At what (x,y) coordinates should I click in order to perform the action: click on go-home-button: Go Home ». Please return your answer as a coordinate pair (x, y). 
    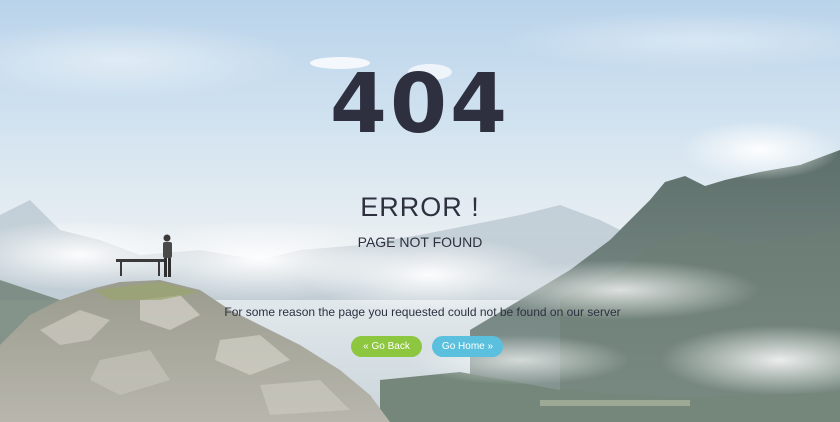
    Looking at the image, I should click on (467, 346).